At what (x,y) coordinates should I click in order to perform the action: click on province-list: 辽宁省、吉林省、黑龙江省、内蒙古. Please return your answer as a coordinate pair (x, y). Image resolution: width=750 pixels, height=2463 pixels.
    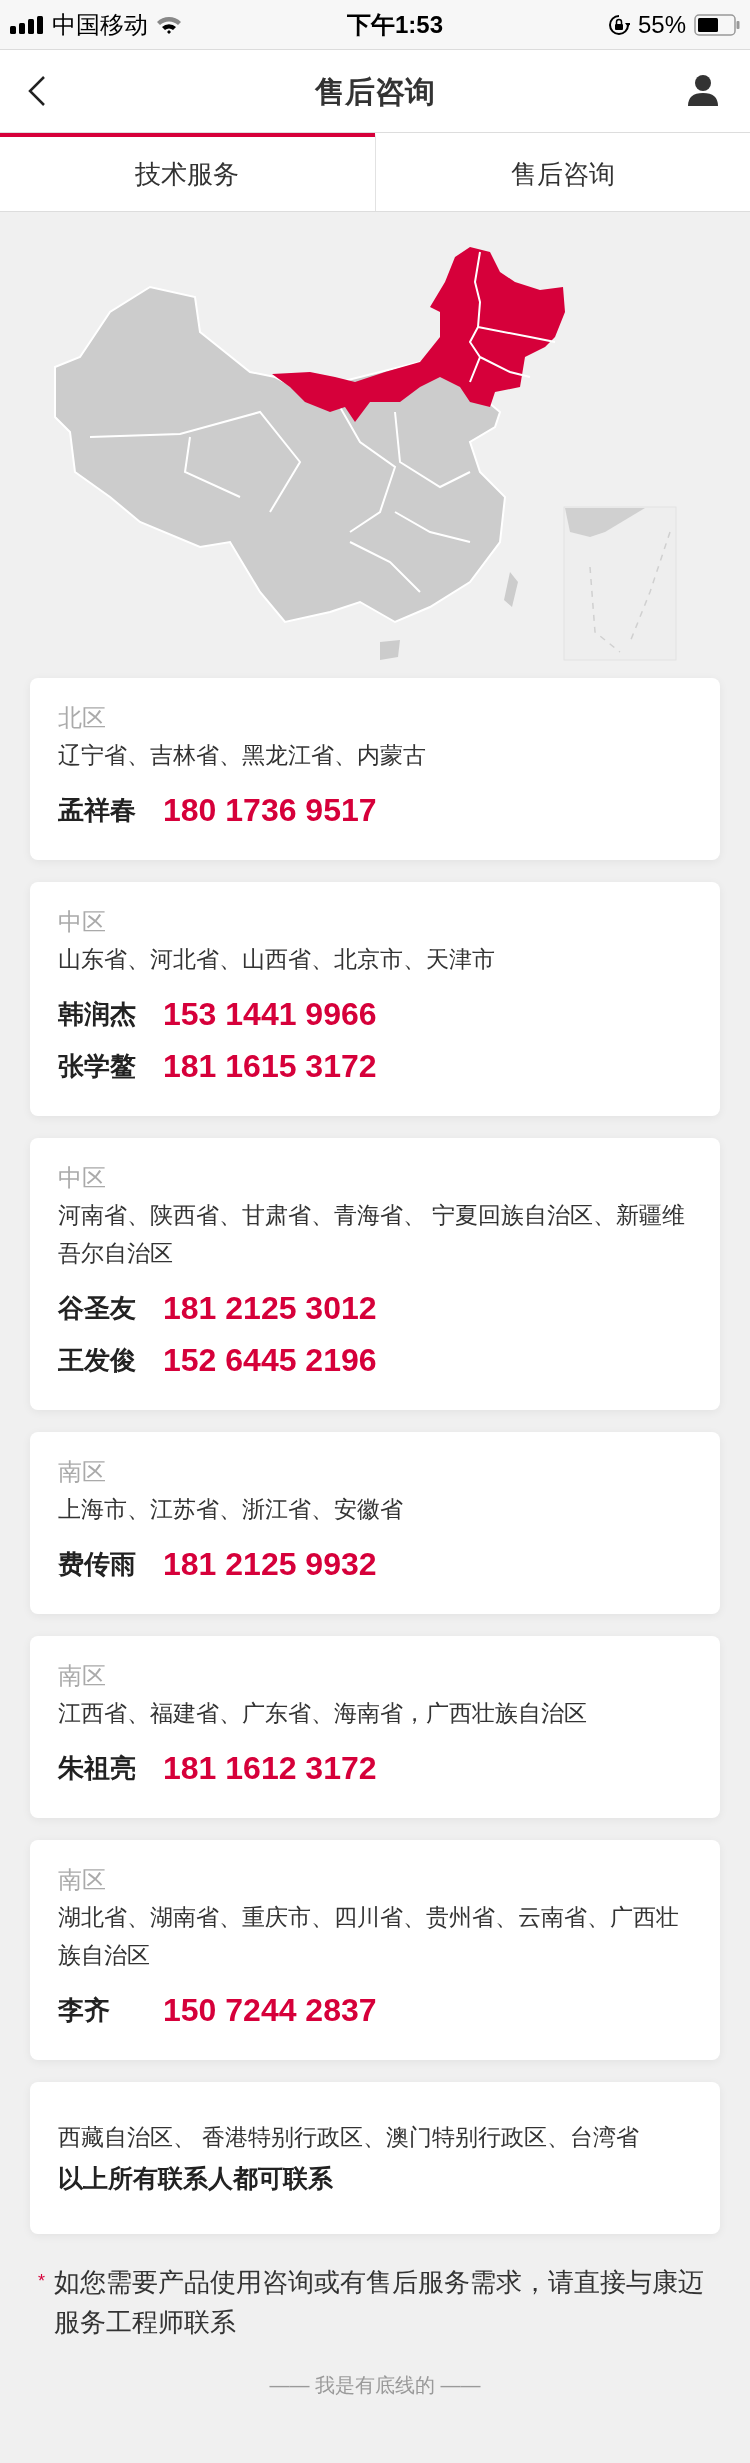
    Looking at the image, I should click on (375, 755).